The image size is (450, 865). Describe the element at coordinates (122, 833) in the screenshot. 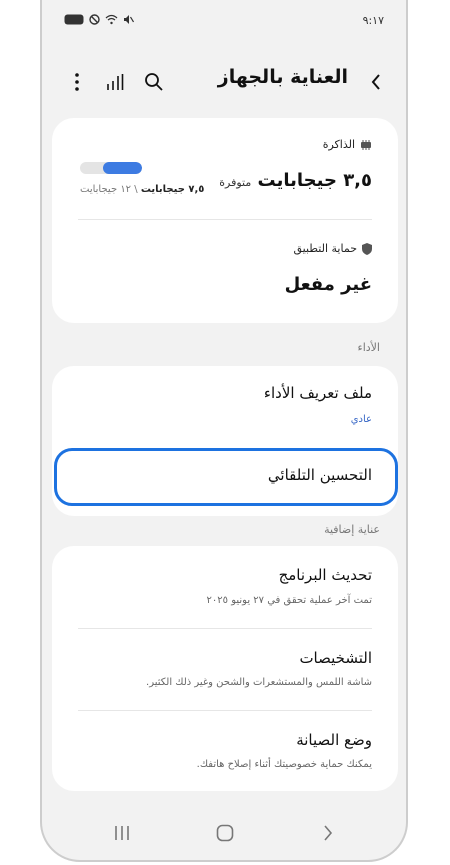

I see `recent-apps-icon` at that location.